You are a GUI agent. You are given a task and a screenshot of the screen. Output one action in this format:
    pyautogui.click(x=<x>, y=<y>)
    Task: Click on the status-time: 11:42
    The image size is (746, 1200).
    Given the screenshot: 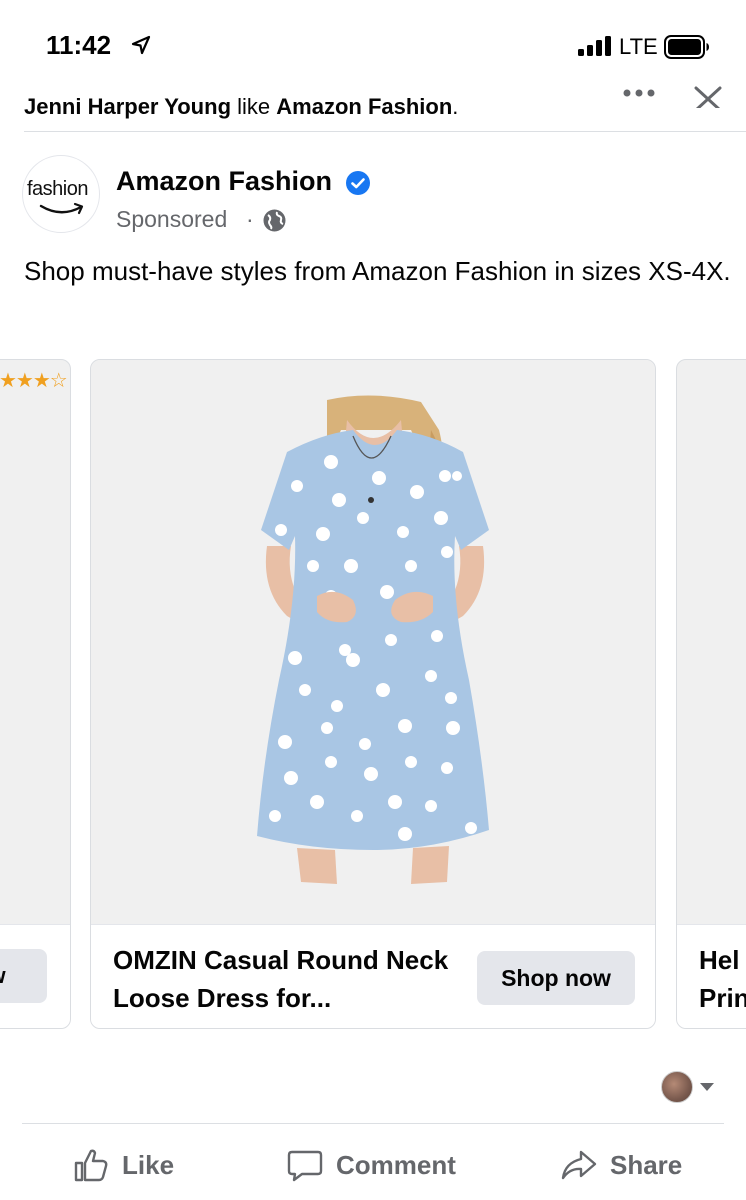 What is the action you would take?
    pyautogui.click(x=79, y=45)
    